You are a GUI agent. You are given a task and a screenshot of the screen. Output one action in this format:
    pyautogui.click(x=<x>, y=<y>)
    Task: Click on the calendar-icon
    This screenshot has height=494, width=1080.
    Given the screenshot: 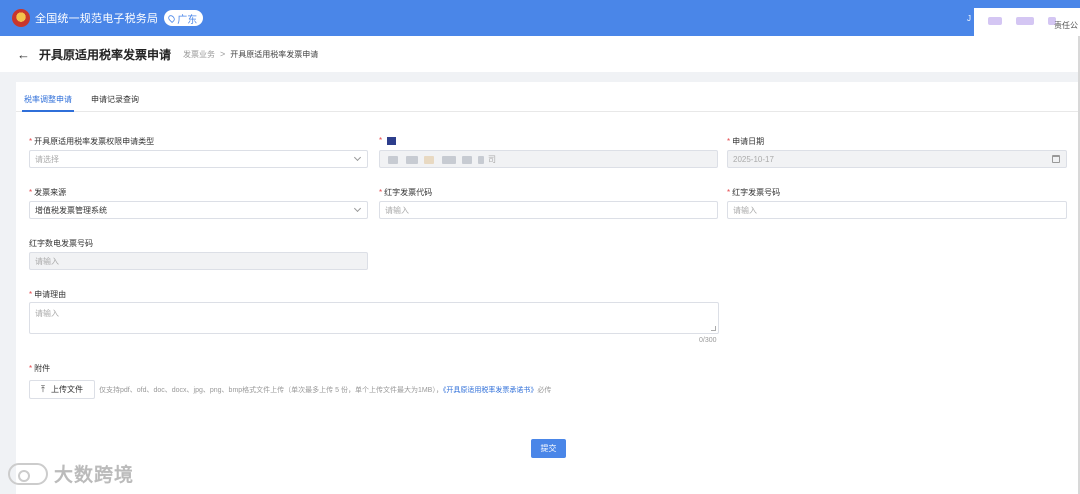 What is the action you would take?
    pyautogui.click(x=1056, y=159)
    